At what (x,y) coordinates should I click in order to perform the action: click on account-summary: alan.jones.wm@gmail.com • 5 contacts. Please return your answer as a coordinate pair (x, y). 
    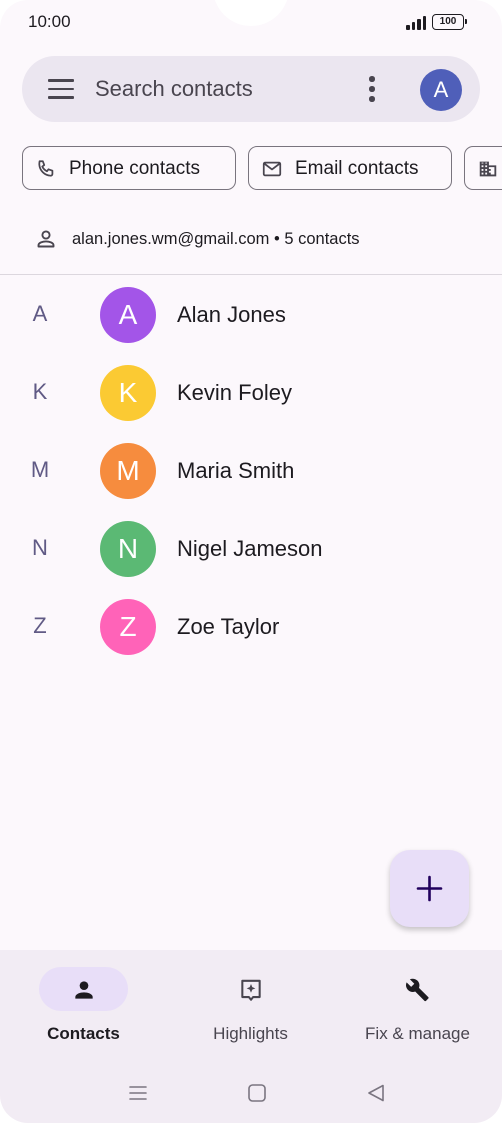
    Looking at the image, I should click on (251, 240).